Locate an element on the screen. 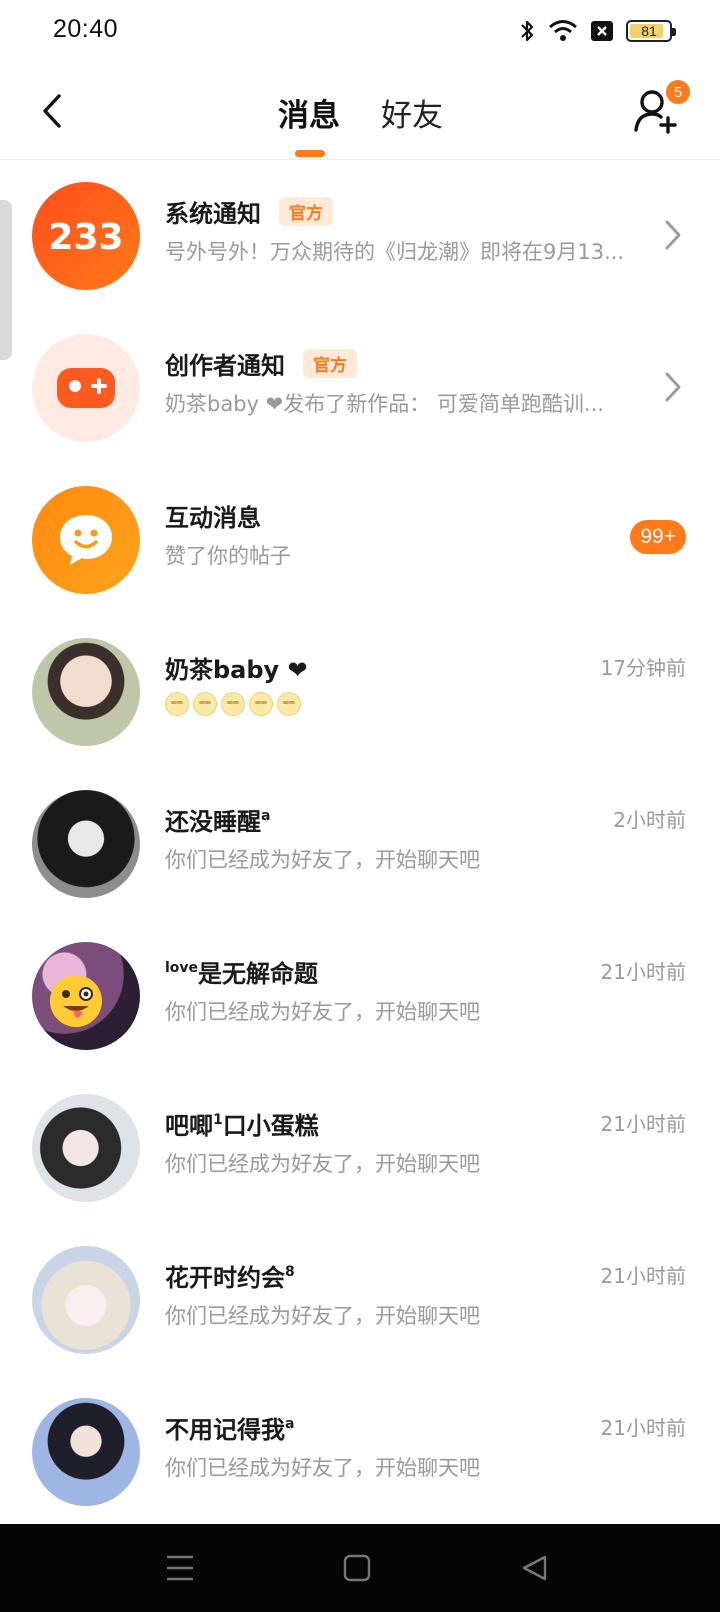 This screenshot has width=720, height=1612. conversation-row: 吧唧1口小蛋糕 你们已经成为好友了，开始聊天吧 21小时前 is located at coordinates (360, 1150).